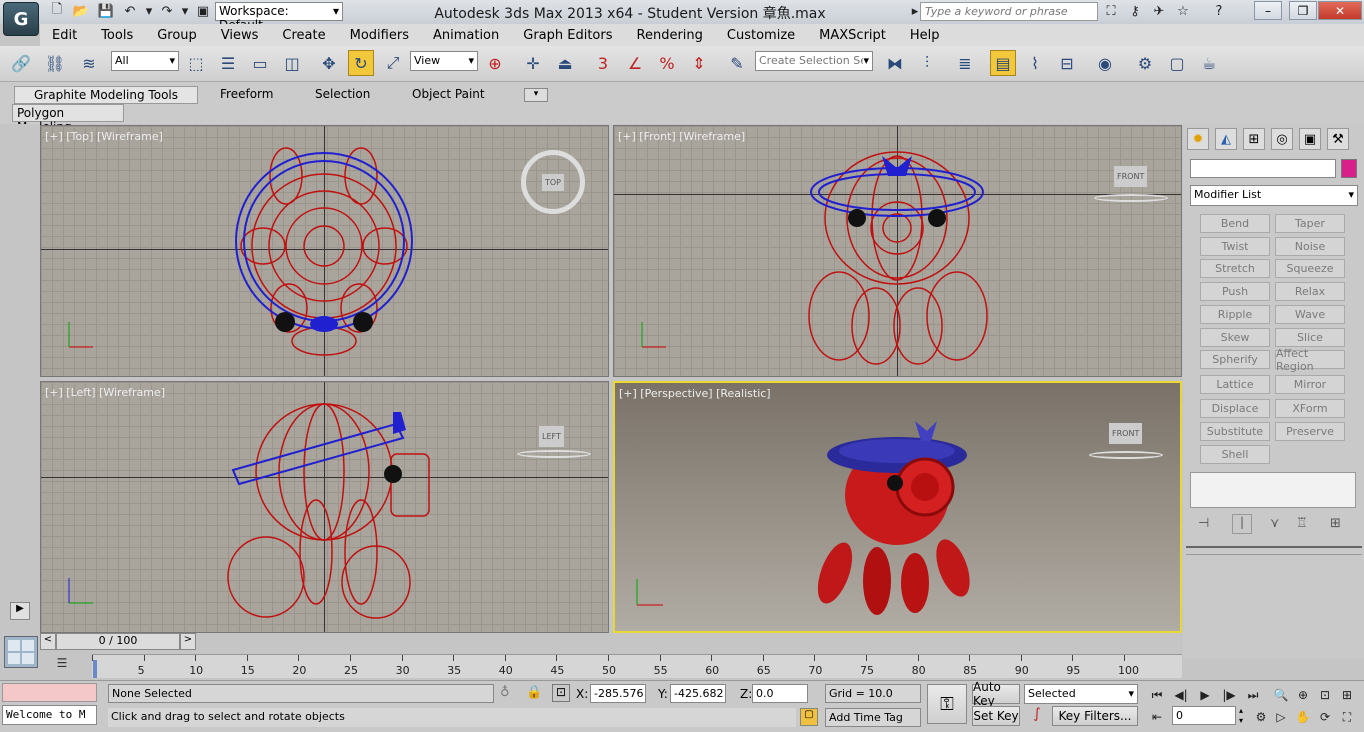 The width and height of the screenshot is (1364, 732). I want to click on redo-dropdown-icon: ▾, so click(185, 11).